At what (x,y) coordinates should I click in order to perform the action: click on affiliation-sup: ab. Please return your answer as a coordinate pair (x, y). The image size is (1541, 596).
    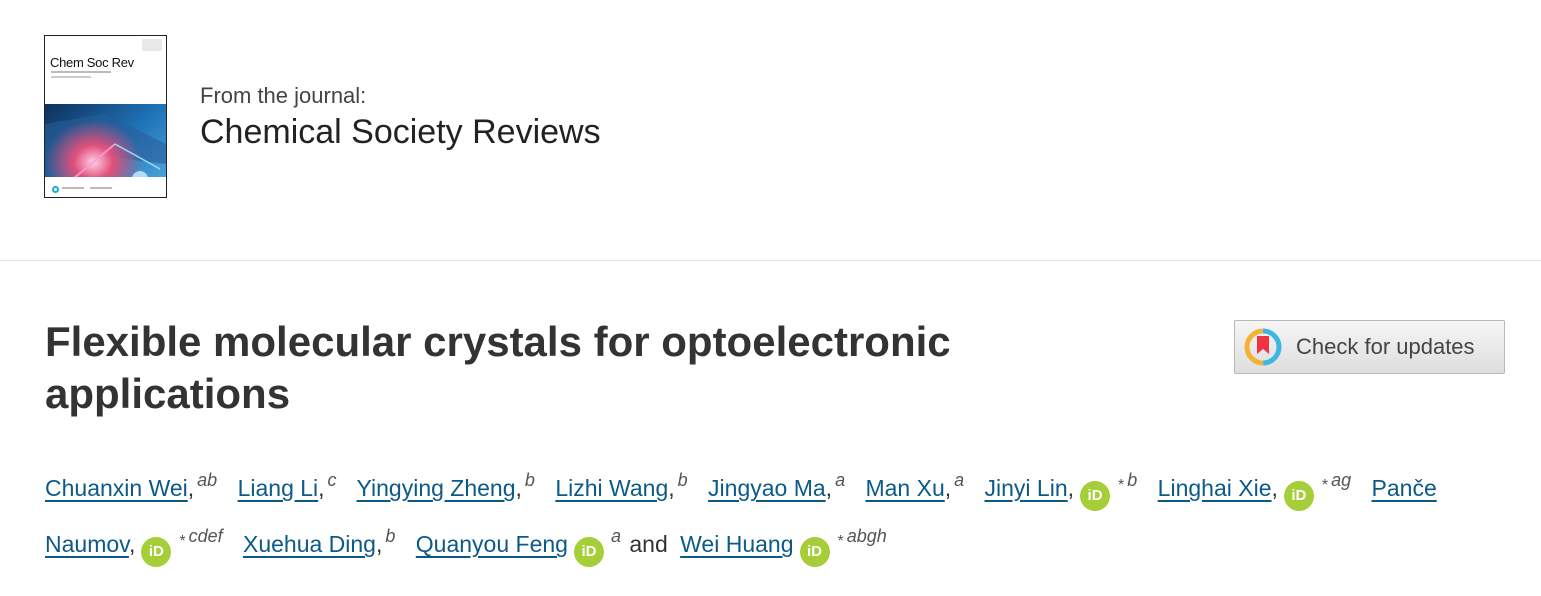
    Looking at the image, I should click on (207, 480).